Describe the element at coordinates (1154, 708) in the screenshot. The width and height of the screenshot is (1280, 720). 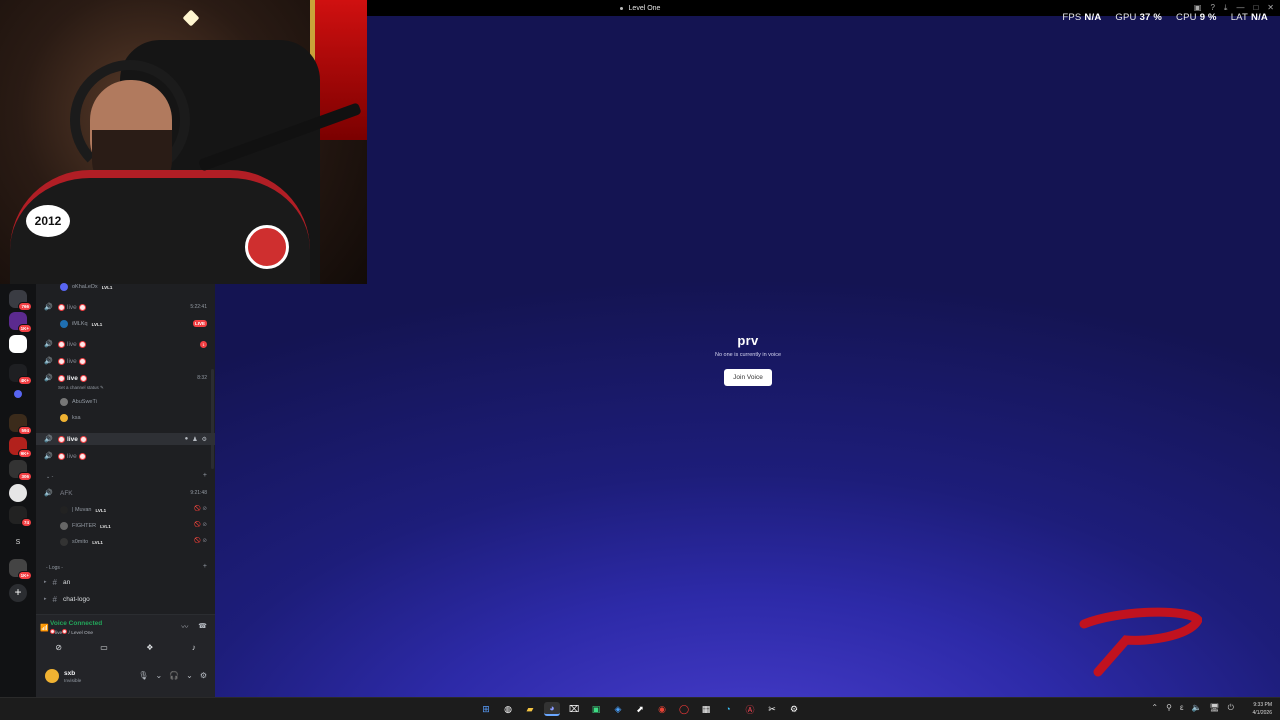
I see `chevron-up-icon: ⌃` at that location.